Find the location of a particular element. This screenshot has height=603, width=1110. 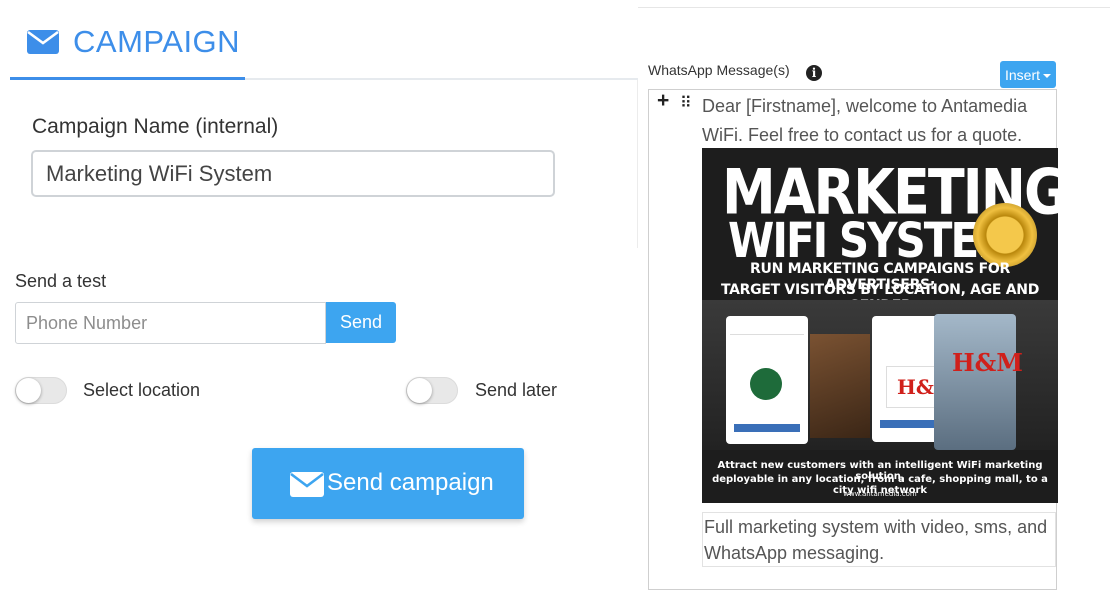

send-test-label: Send a test is located at coordinates (61, 281).